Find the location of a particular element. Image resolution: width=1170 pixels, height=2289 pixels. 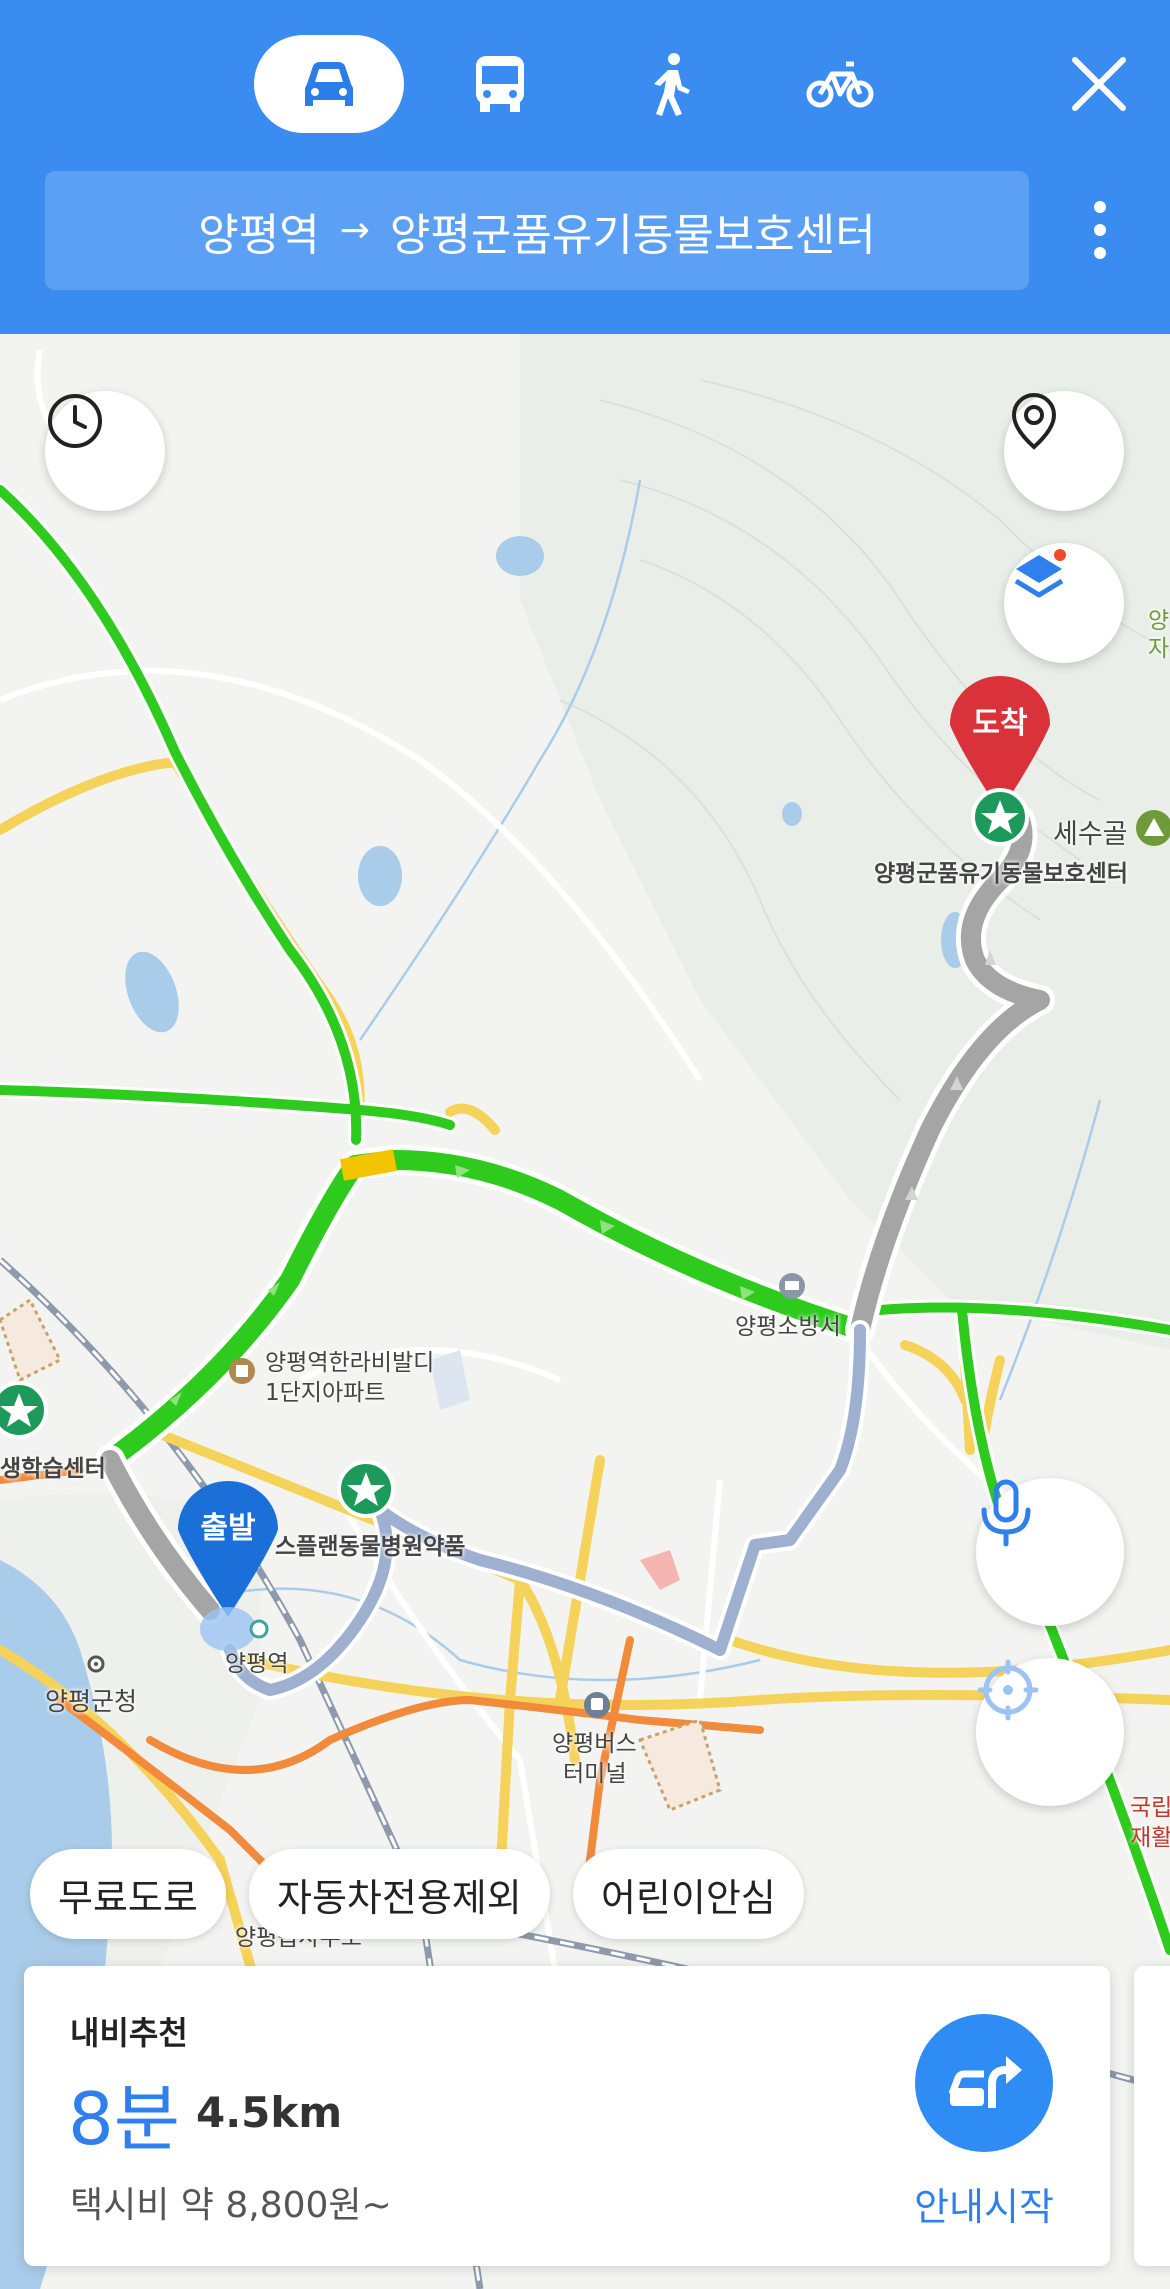

right-edge-label-2-line1: 국립 is located at coordinates (1150, 1808).